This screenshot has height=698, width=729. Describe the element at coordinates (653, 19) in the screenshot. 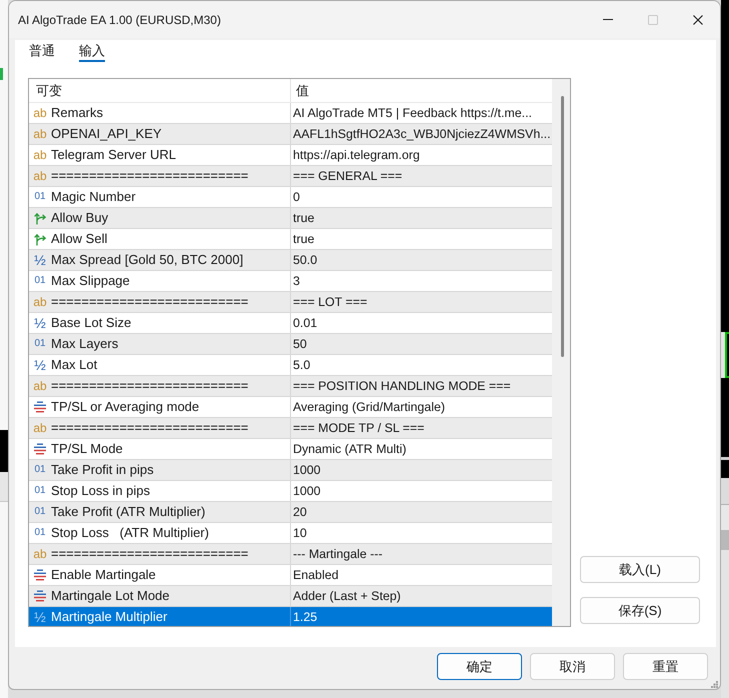

I see `maximize-icon` at that location.